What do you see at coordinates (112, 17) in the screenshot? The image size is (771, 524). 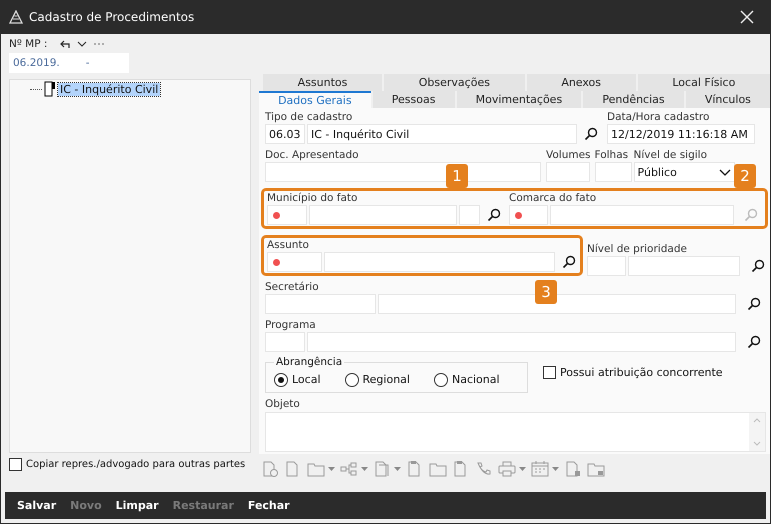 I see `window-title: Cadastro de Procedimentos` at bounding box center [112, 17].